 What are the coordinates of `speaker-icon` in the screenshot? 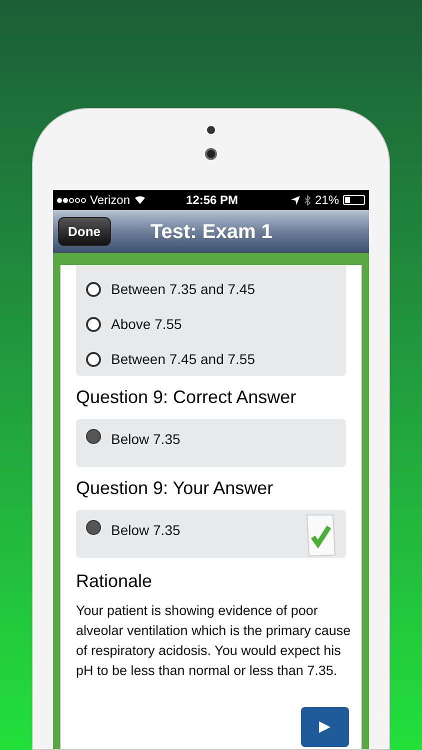 It's located at (211, 130).